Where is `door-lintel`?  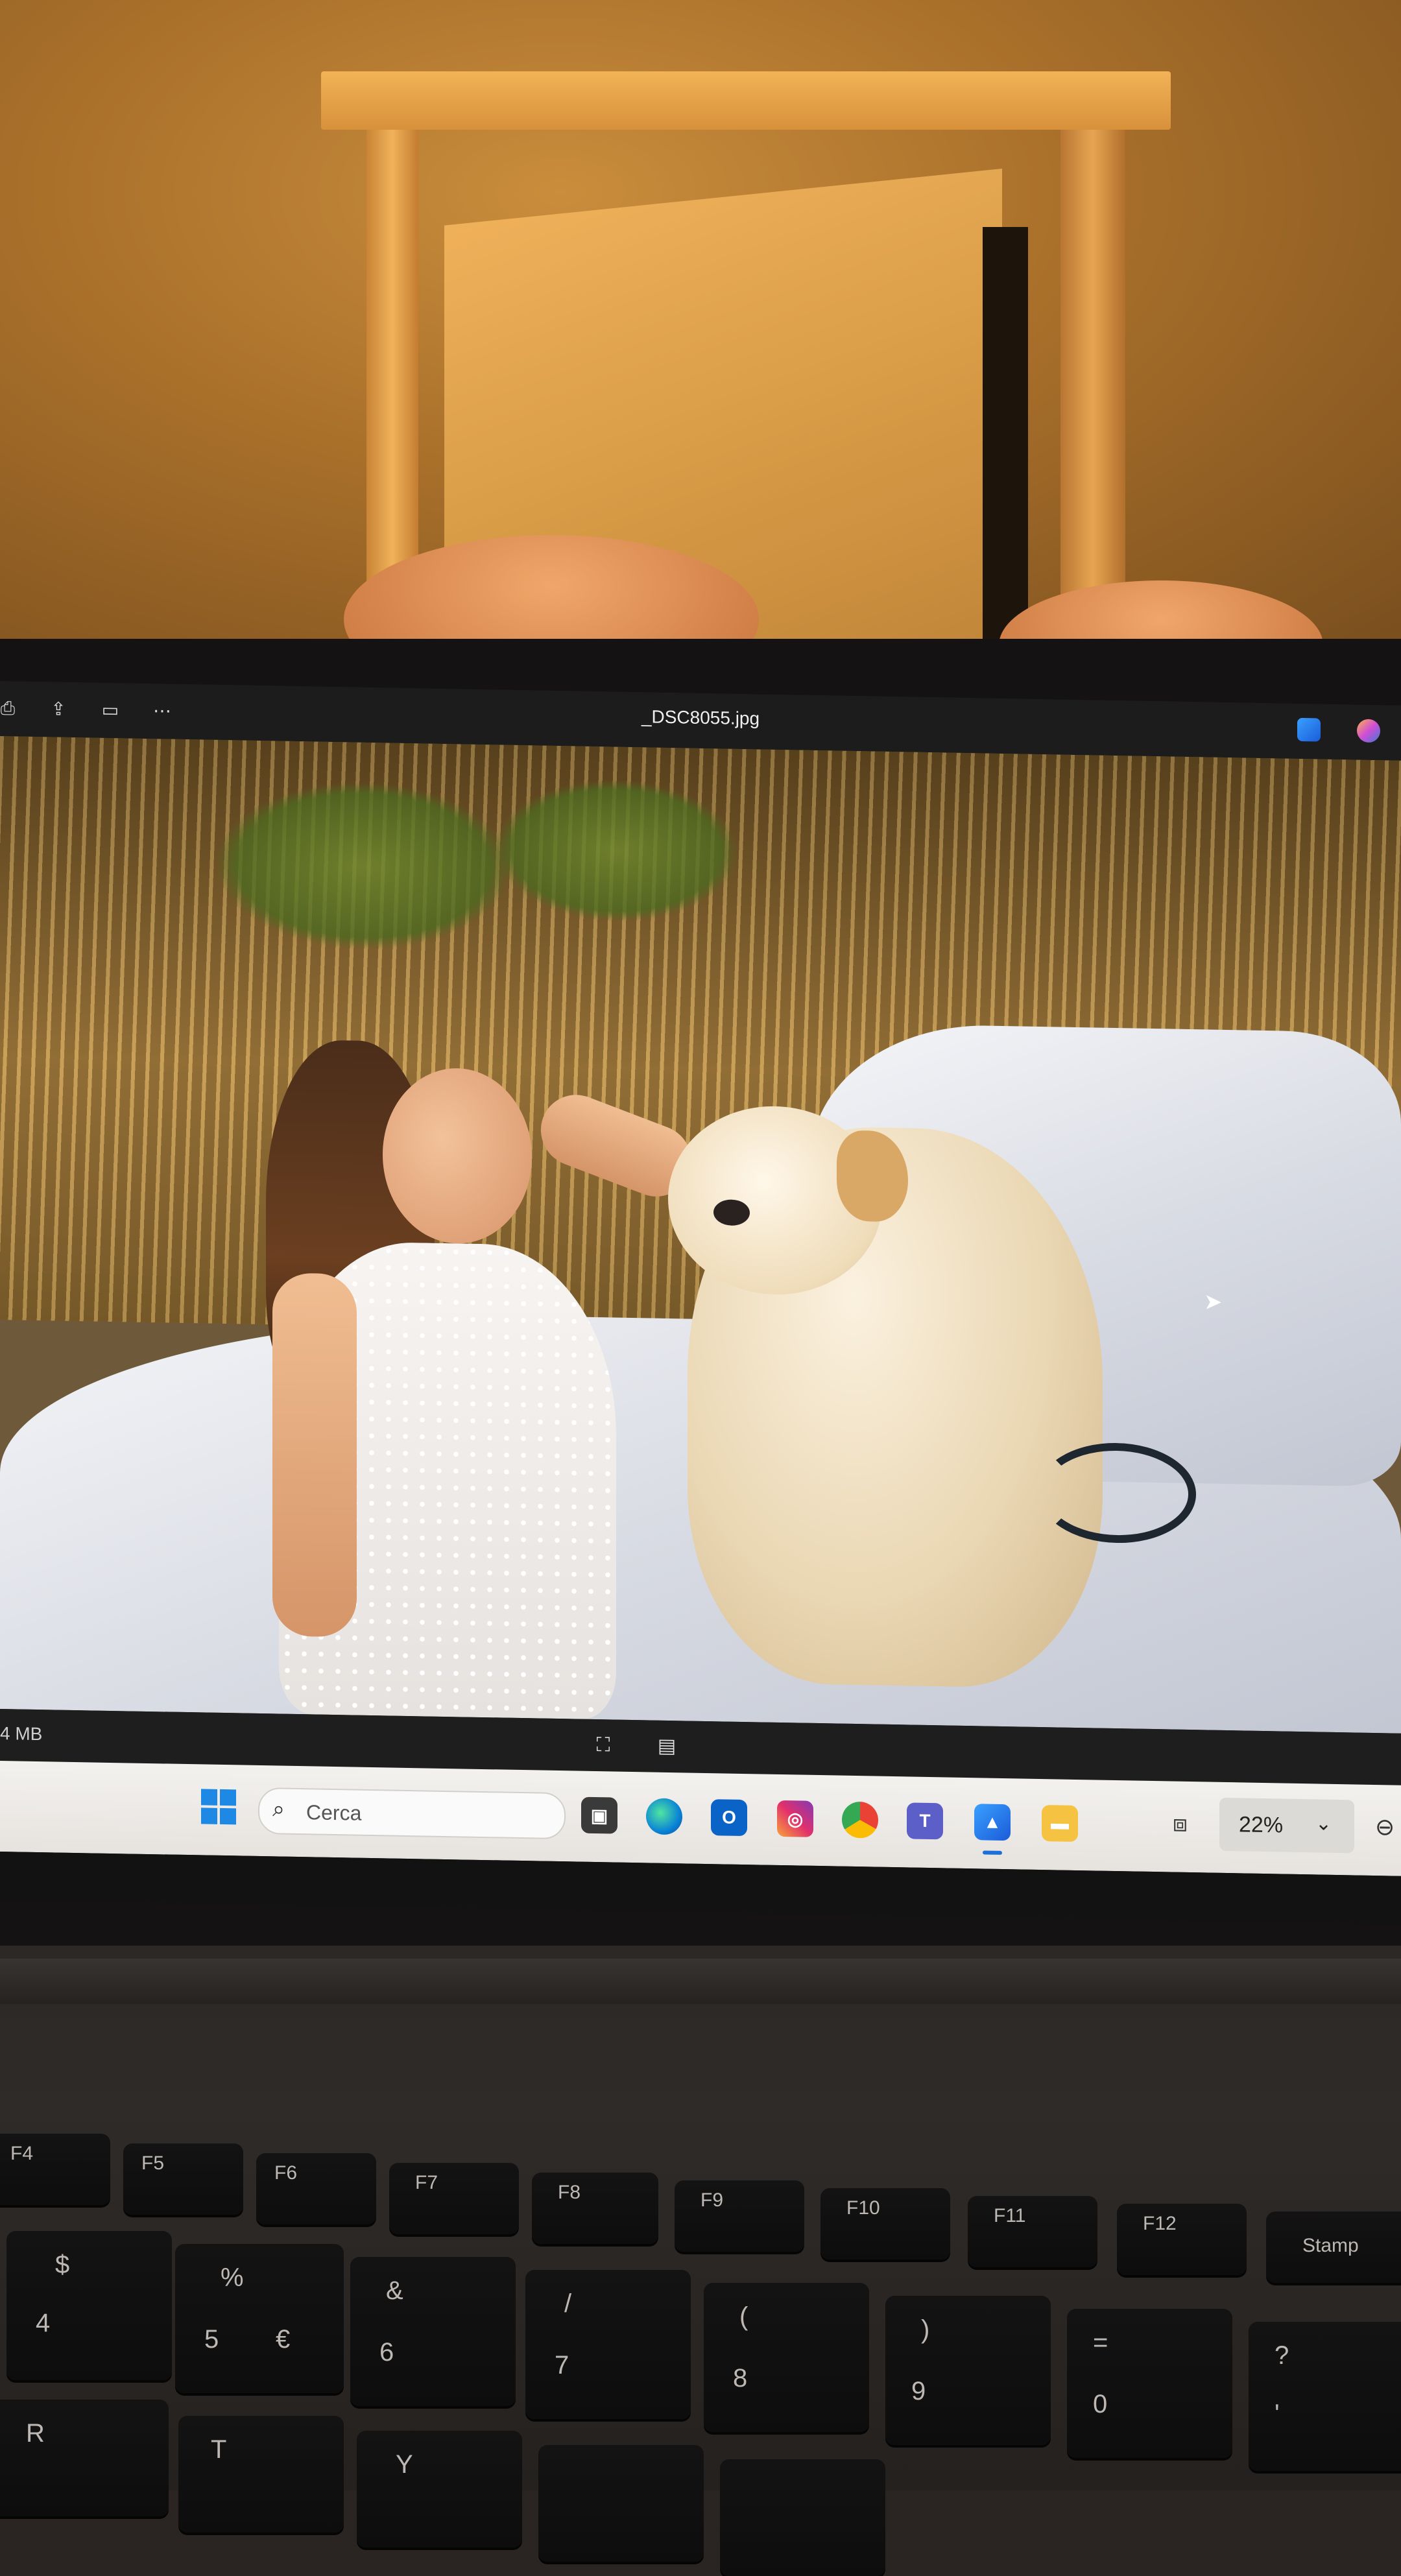 door-lintel is located at coordinates (746, 101).